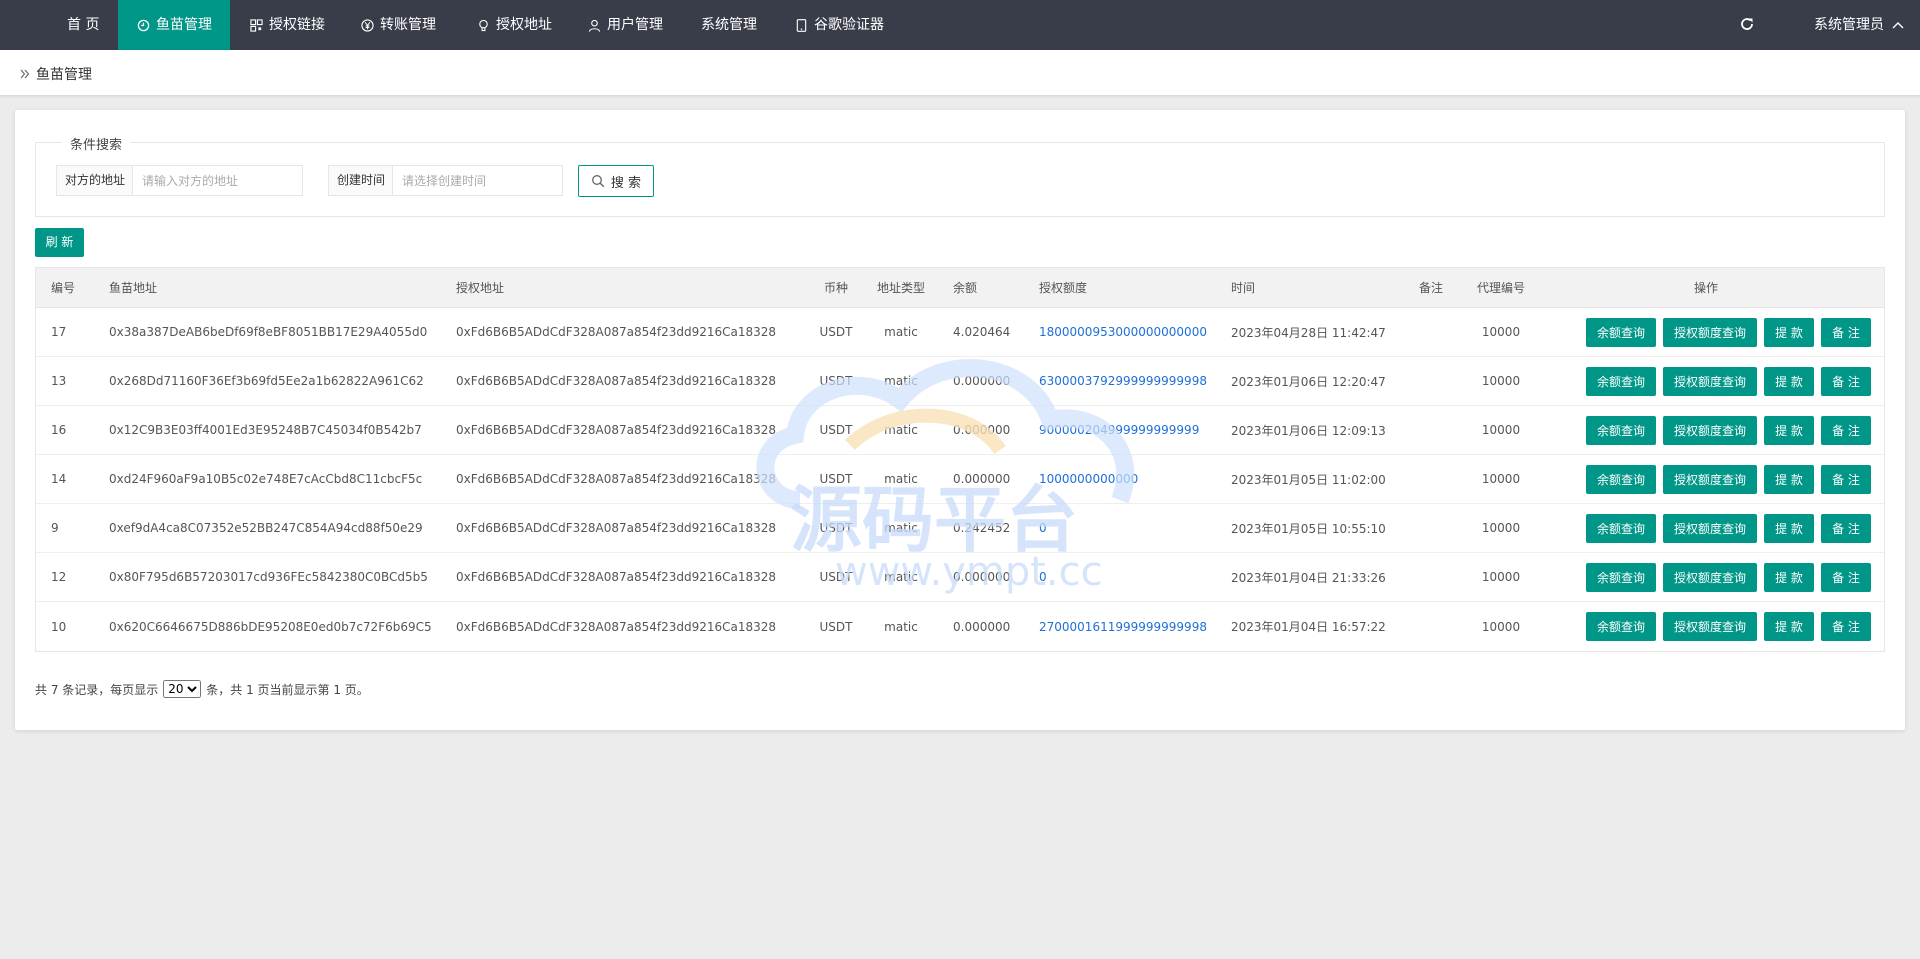  I want to click on nav-home-label: 首 页, so click(83, 25).